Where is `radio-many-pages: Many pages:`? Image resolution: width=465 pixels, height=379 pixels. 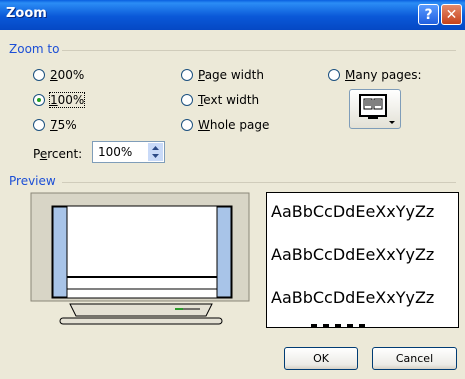
radio-many-pages: Many pages: is located at coordinates (375, 75).